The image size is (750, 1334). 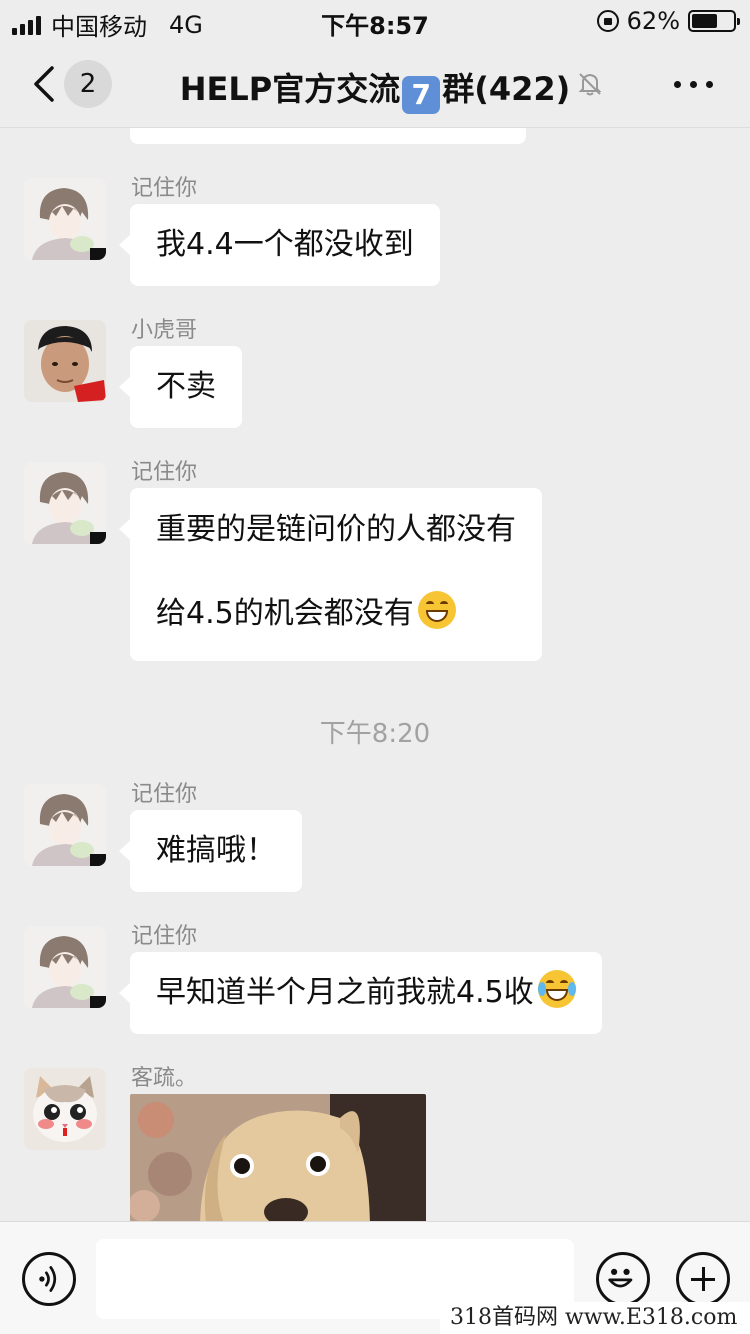 What do you see at coordinates (694, 84) in the screenshot?
I see `more-options-button` at bounding box center [694, 84].